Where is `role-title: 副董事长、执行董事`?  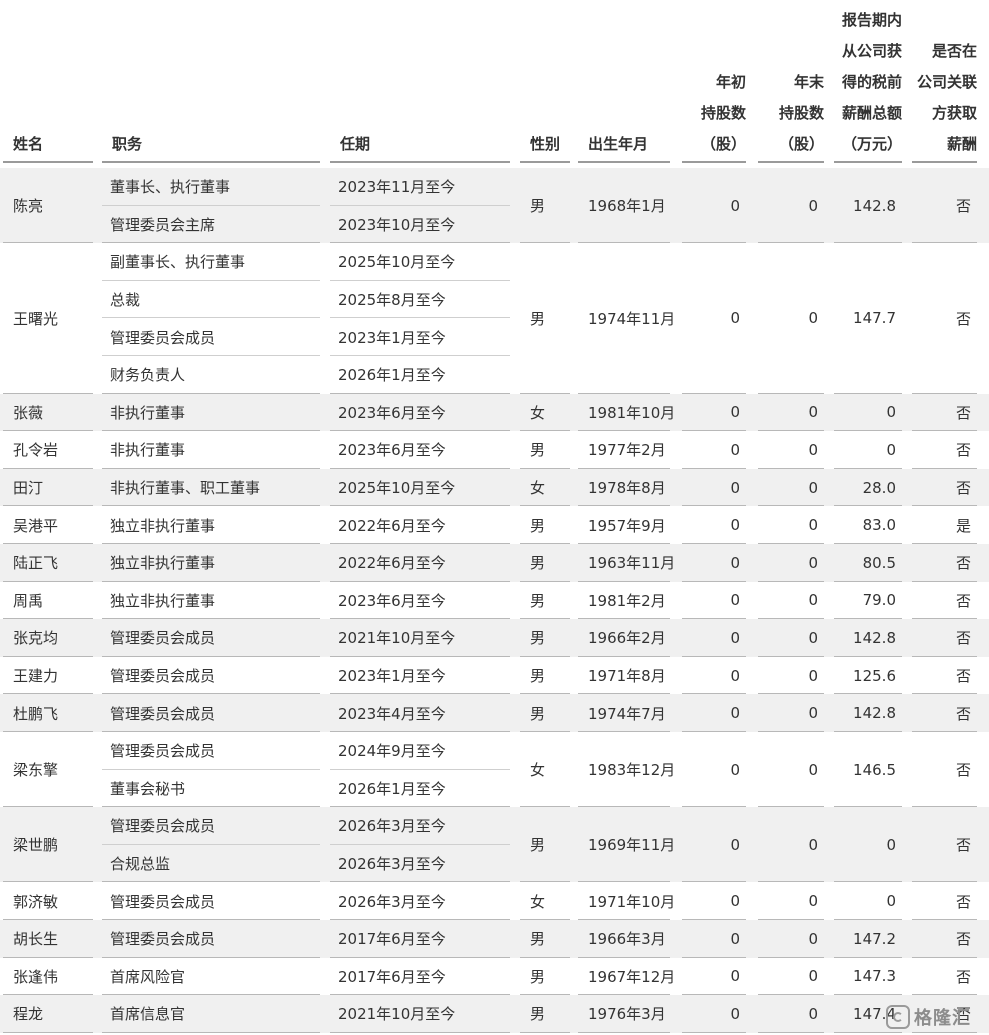 role-title: 副董事长、执行董事 is located at coordinates (178, 262).